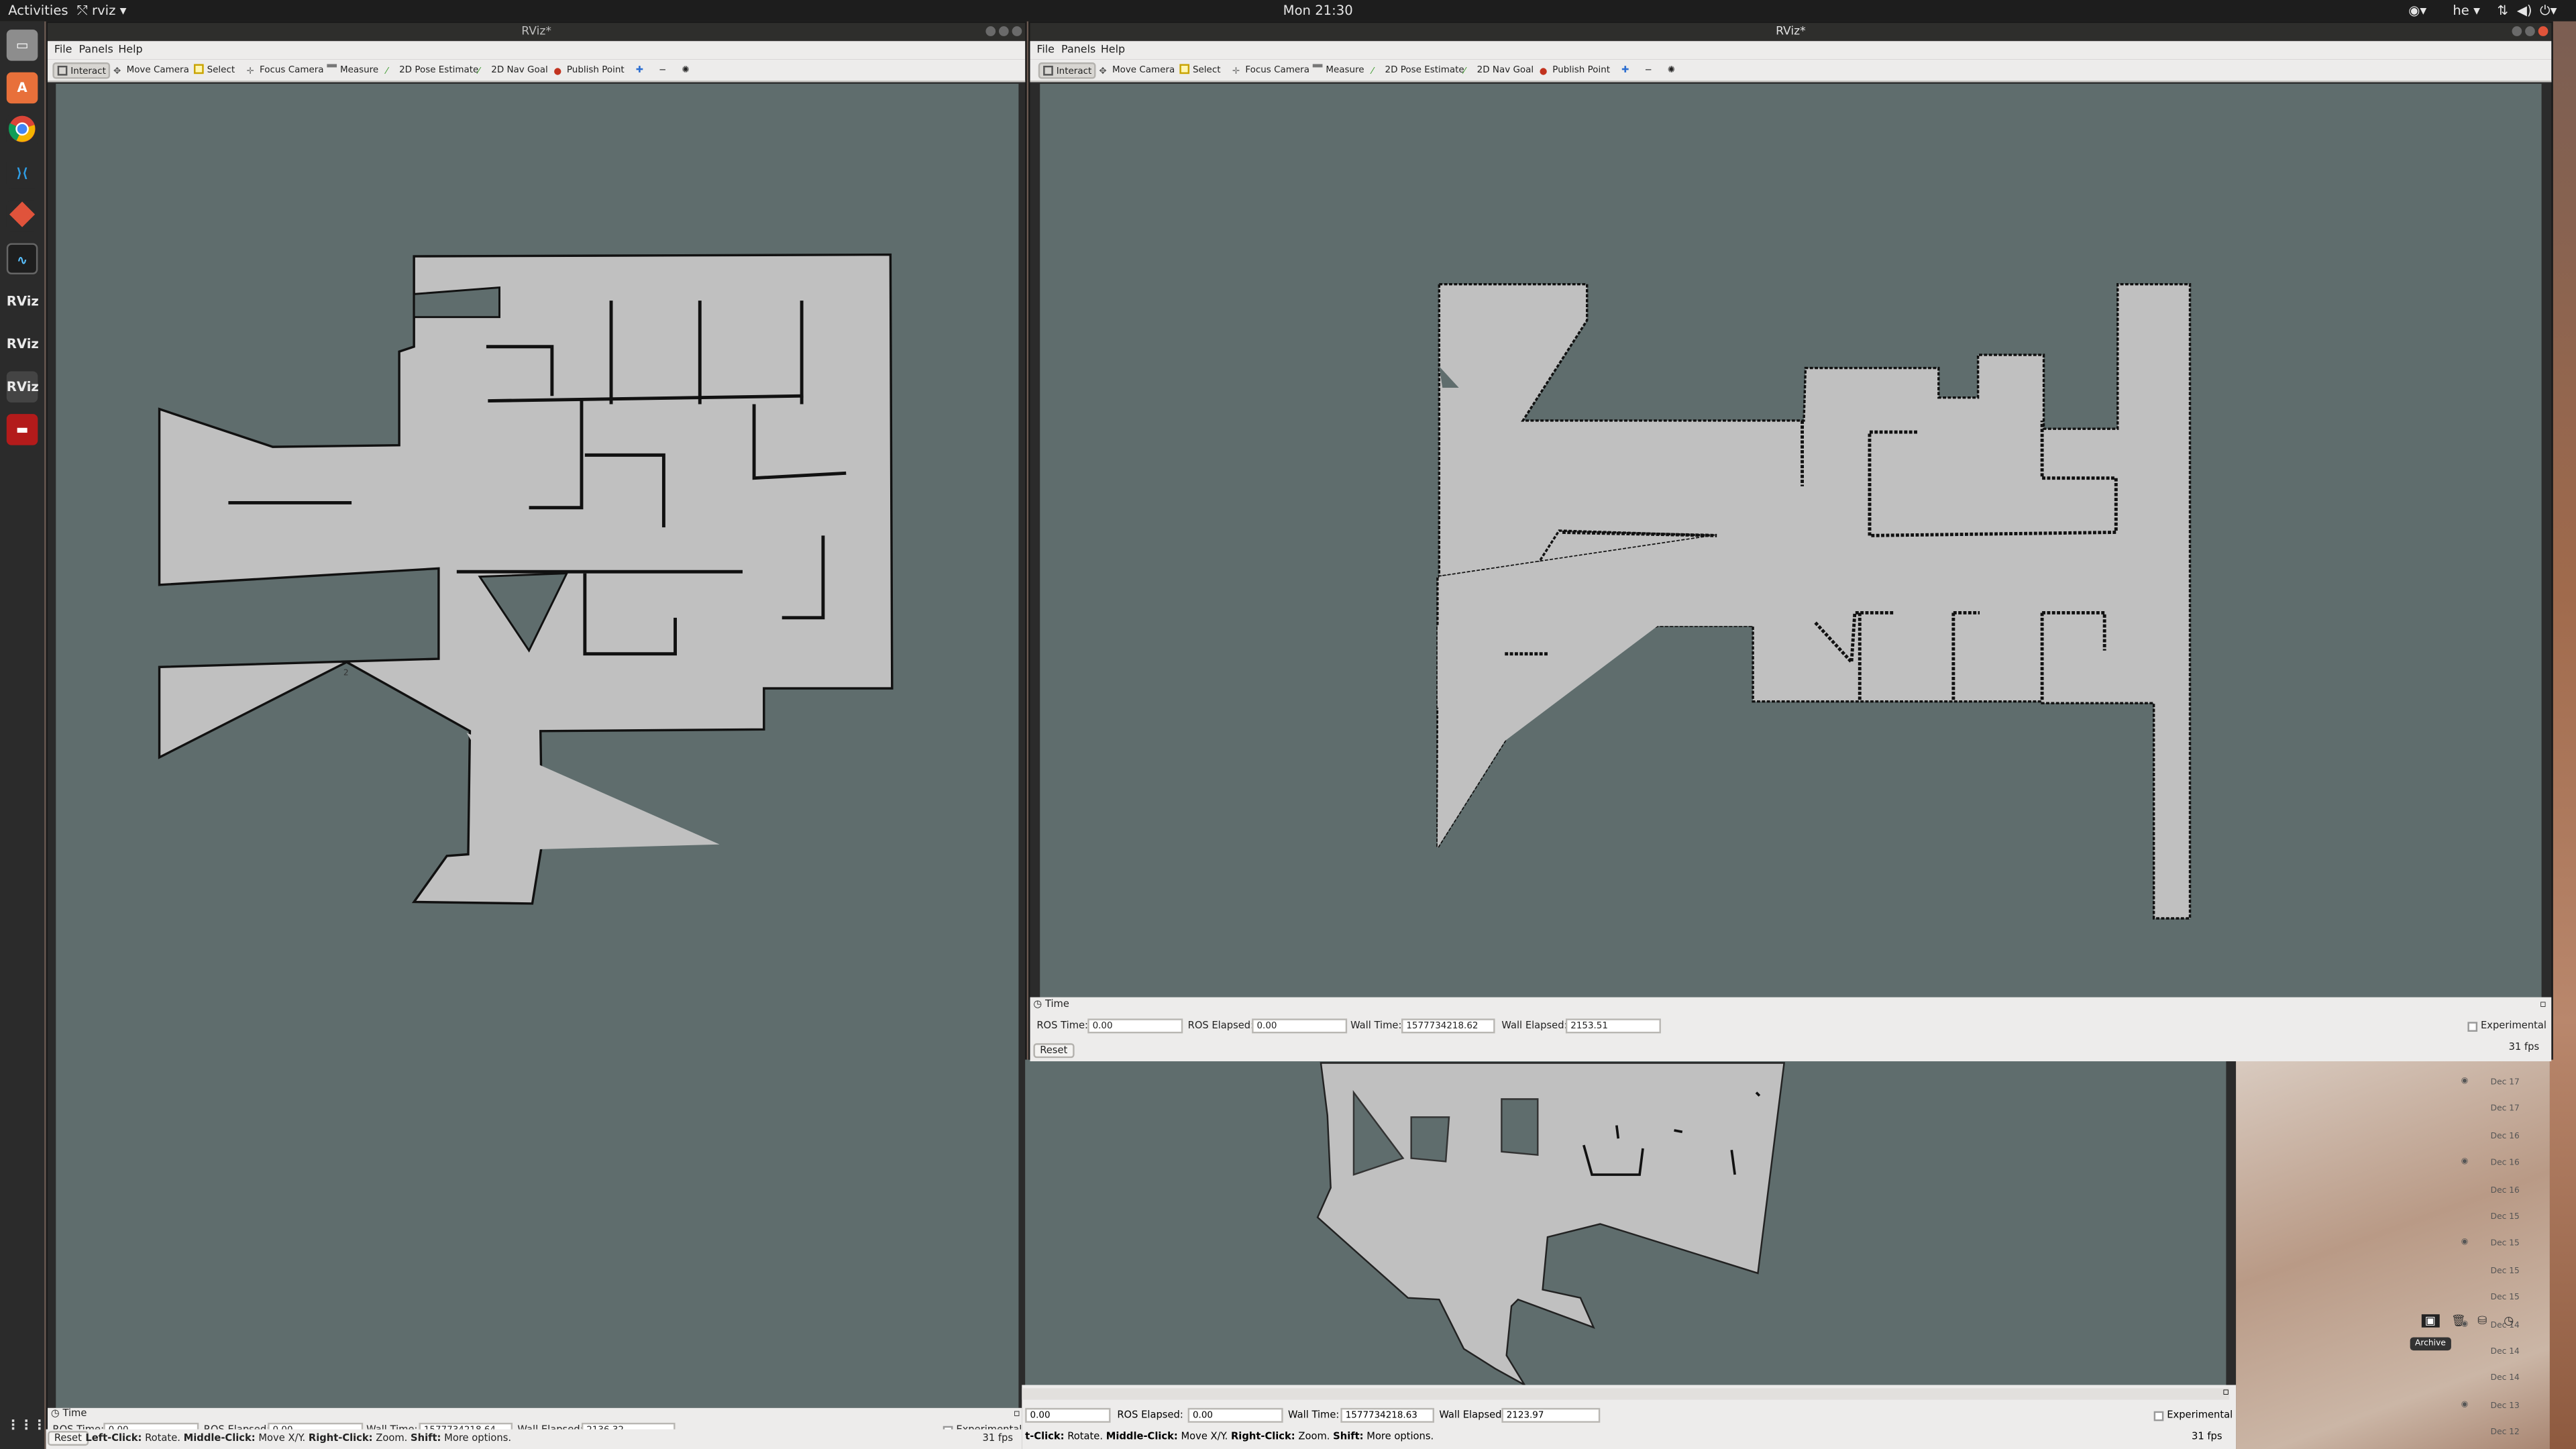  Describe the element at coordinates (22, 88) in the screenshot. I see `software-icon: A` at that location.